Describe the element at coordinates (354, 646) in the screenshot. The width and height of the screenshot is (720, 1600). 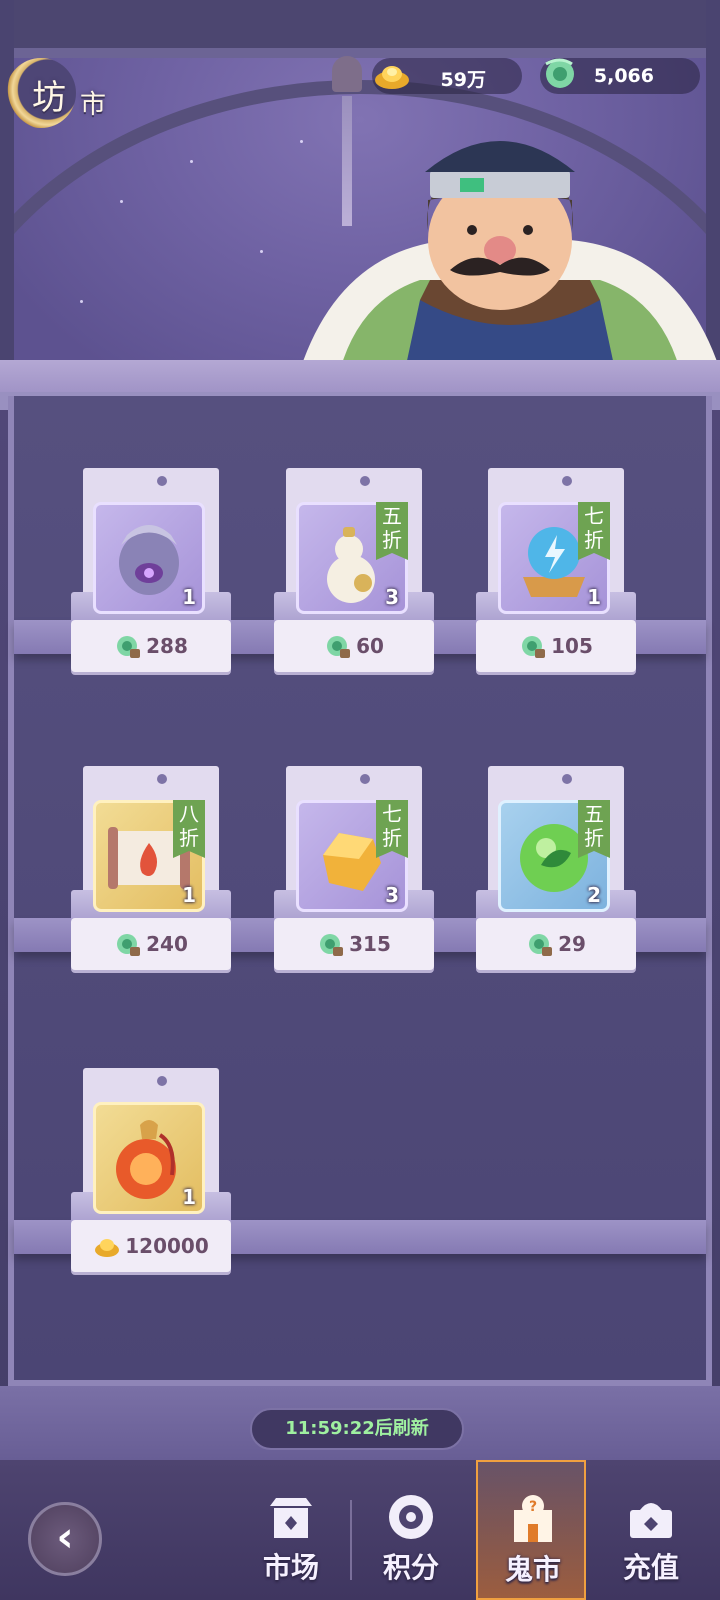
I see `item-price-tag: 60` at that location.